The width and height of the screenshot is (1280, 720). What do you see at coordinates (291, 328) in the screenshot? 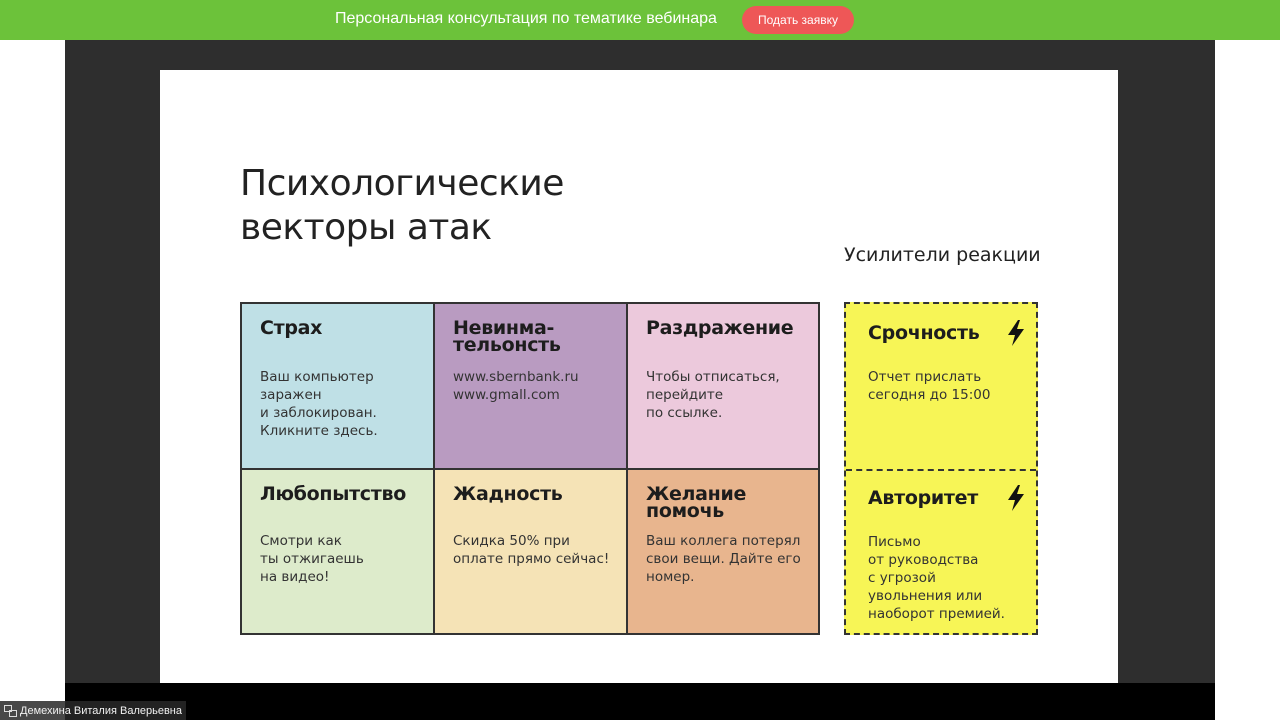
I see `vector-title: Страх` at bounding box center [291, 328].